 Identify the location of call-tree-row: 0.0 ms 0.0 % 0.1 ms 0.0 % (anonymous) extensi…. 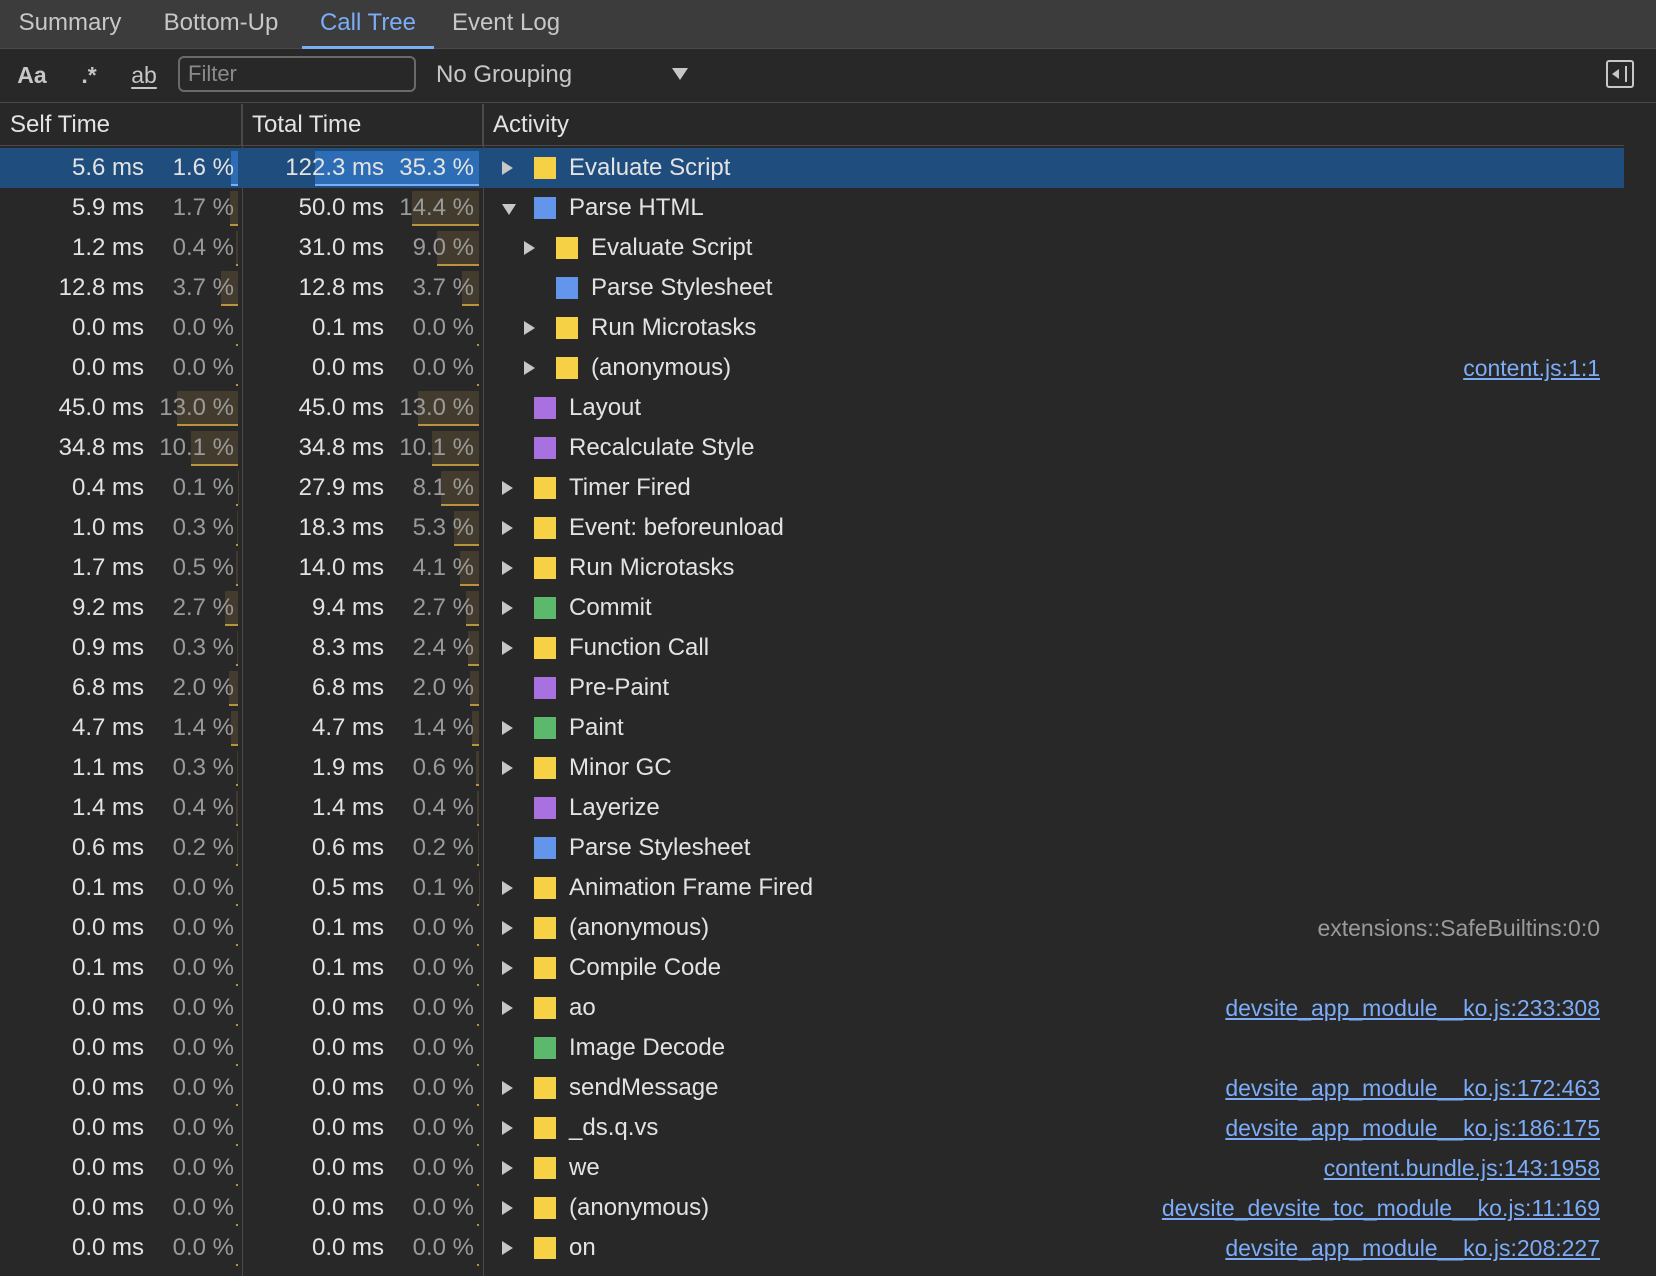
(812, 928).